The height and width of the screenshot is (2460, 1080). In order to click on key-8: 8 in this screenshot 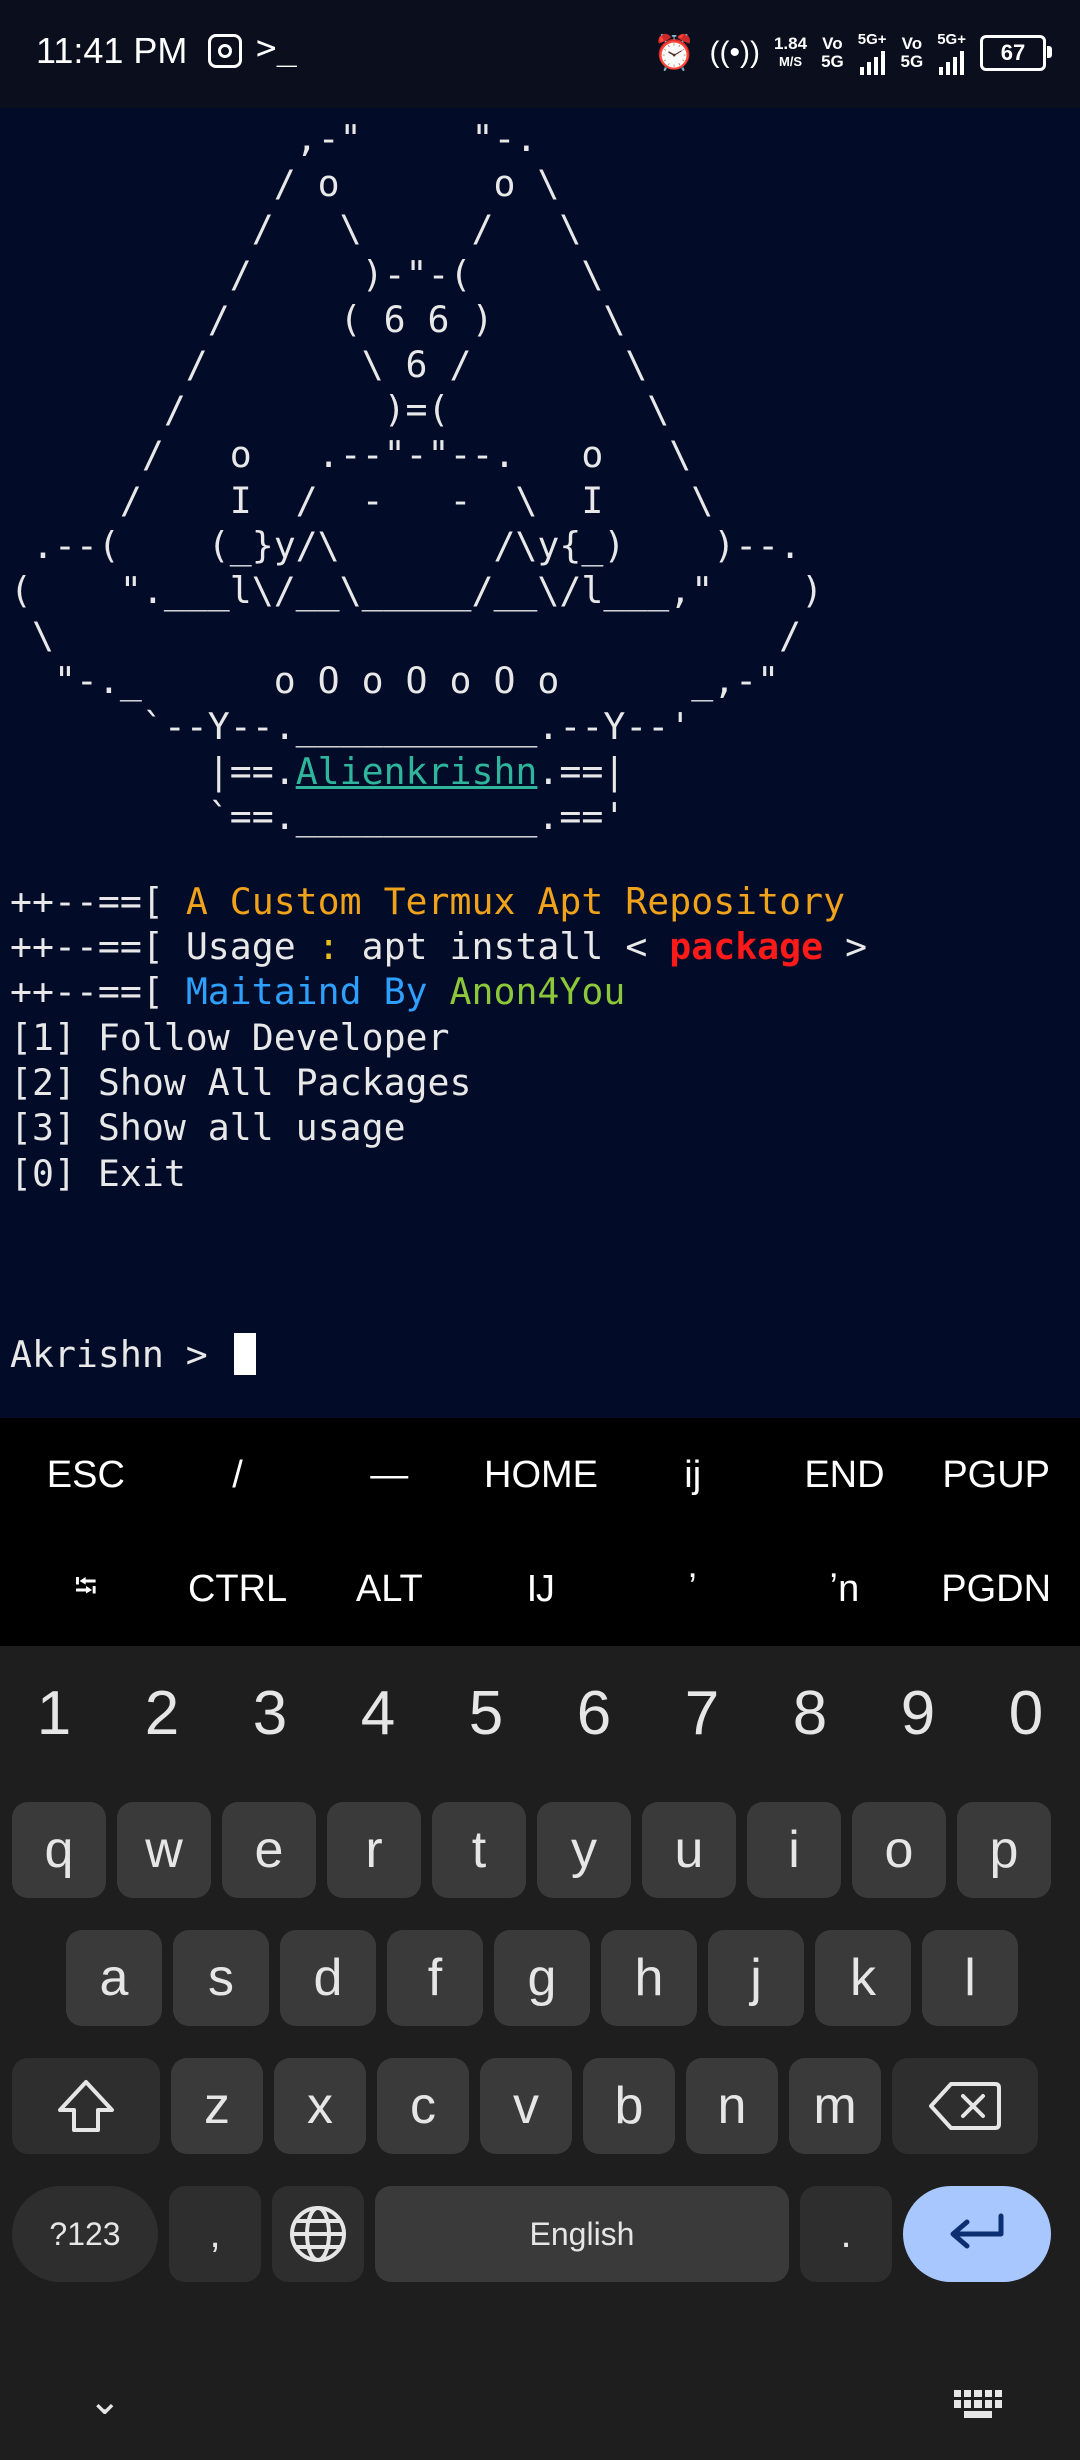, I will do `click(810, 1714)`.